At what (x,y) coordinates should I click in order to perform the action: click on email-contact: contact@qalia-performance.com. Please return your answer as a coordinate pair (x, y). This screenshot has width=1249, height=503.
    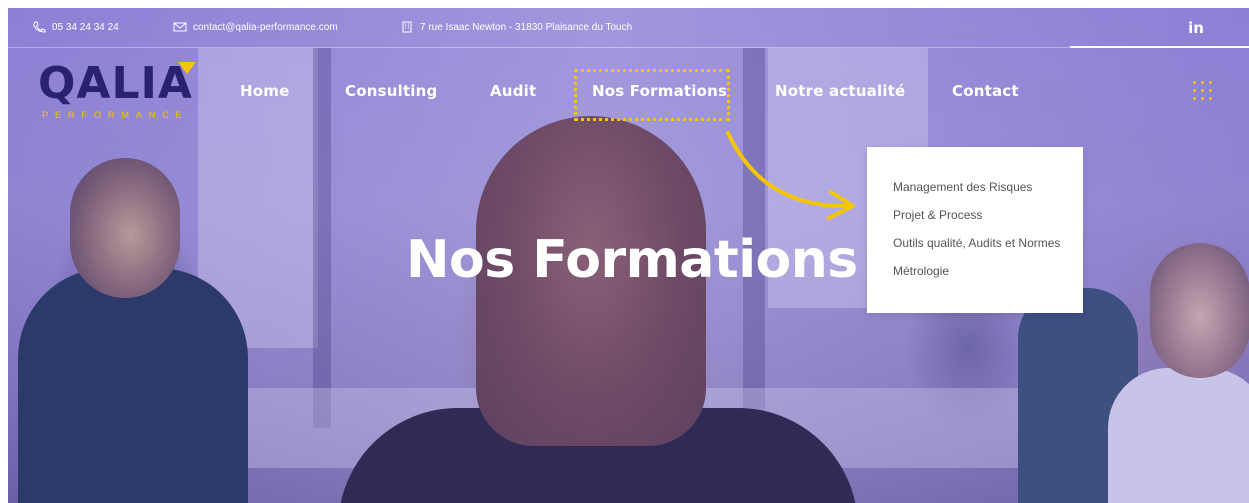
    Looking at the image, I should click on (255, 27).